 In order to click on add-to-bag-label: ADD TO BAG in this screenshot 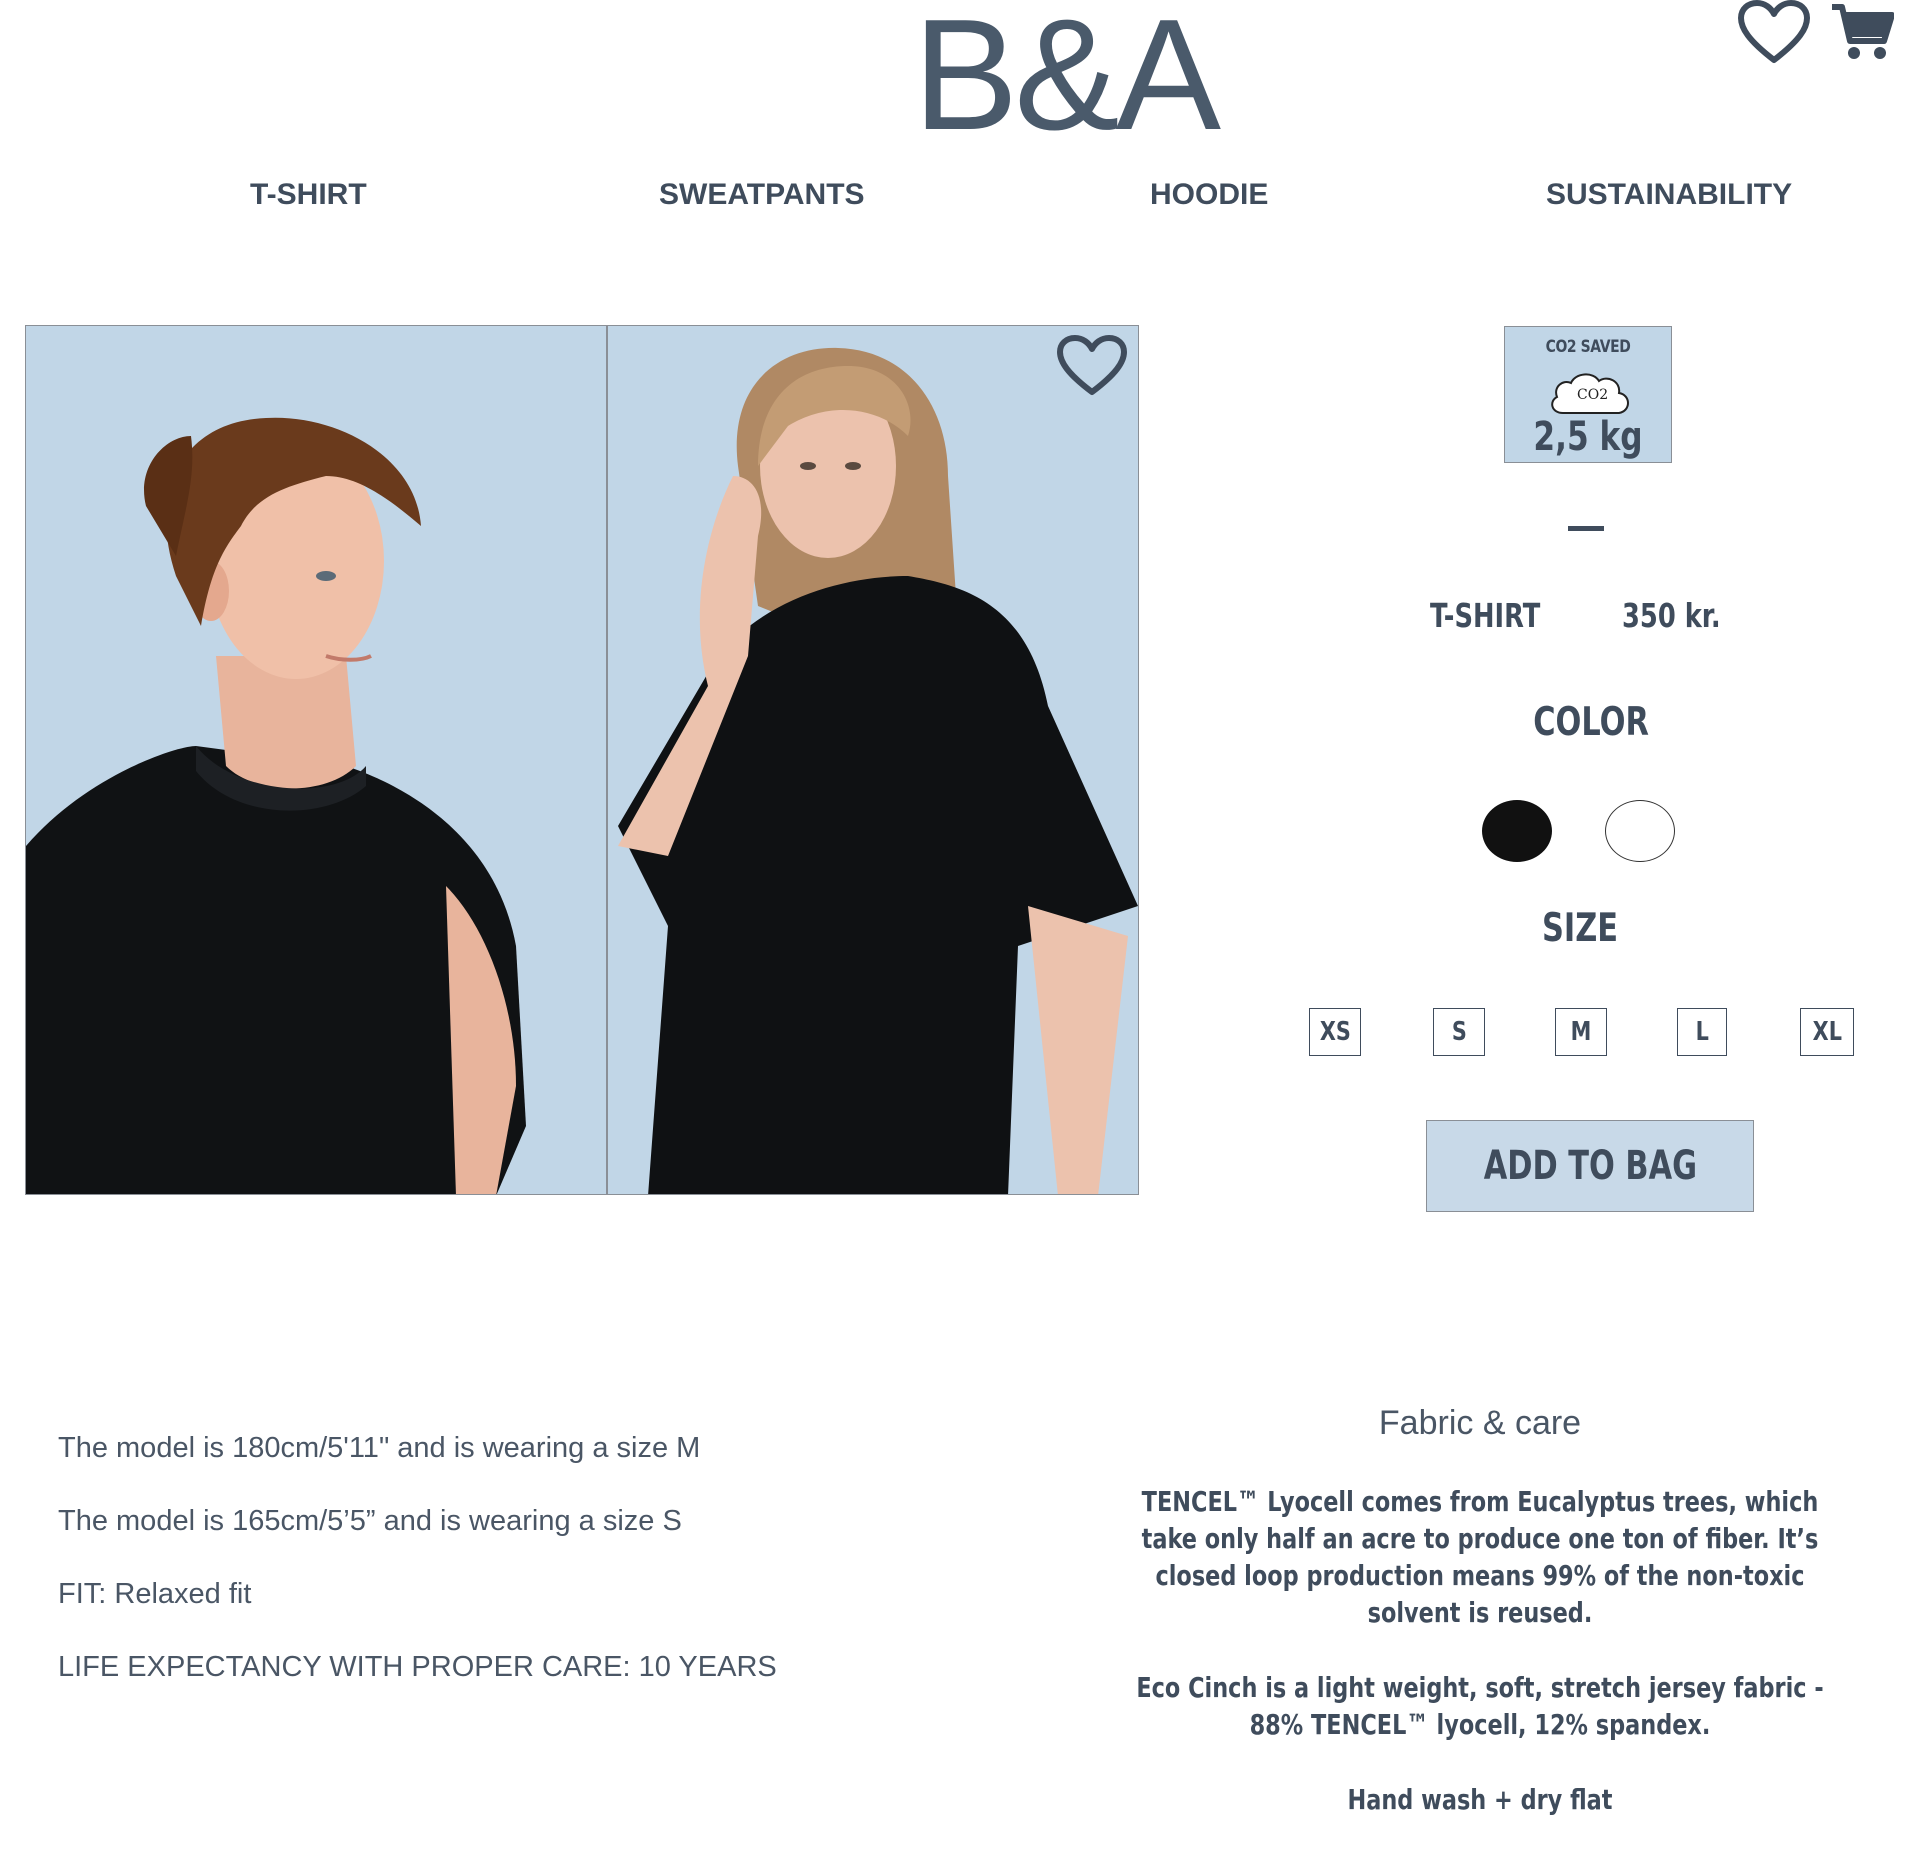, I will do `click(1590, 1166)`.